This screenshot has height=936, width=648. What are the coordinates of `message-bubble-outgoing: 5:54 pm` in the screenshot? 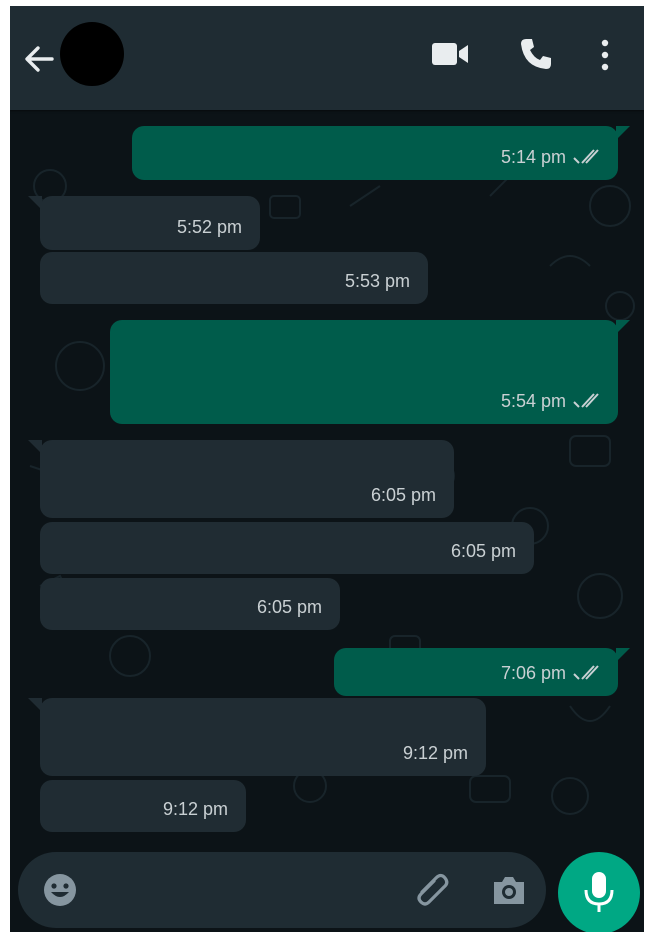 It's located at (370, 372).